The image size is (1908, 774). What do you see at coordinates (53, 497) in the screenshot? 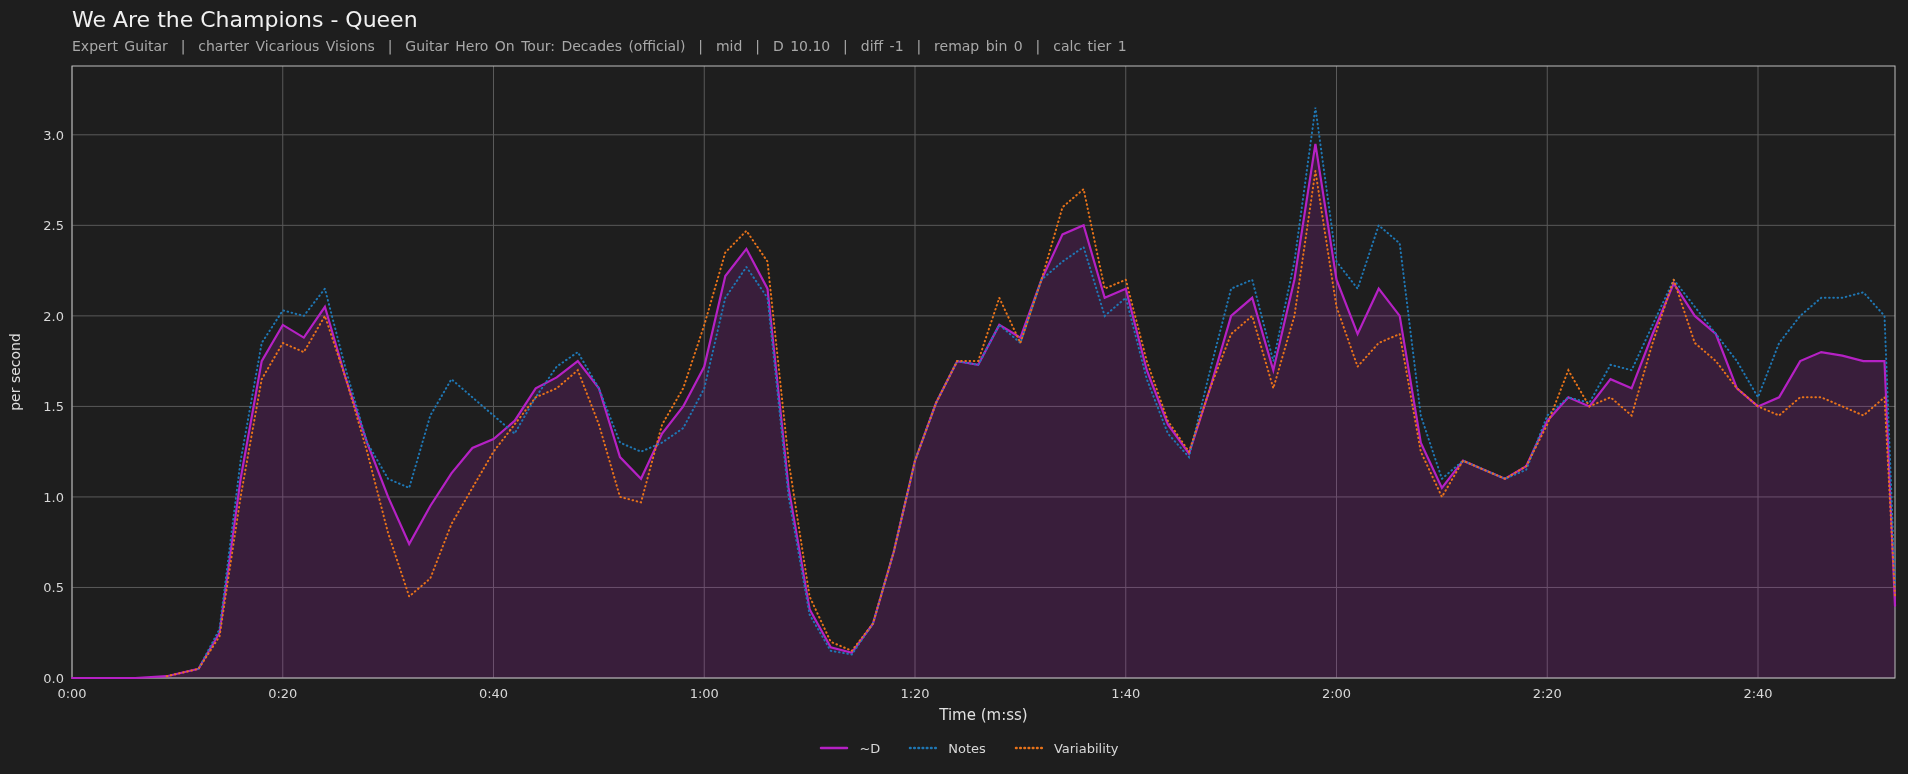
I see `y-tick-label: 1.0` at bounding box center [53, 497].